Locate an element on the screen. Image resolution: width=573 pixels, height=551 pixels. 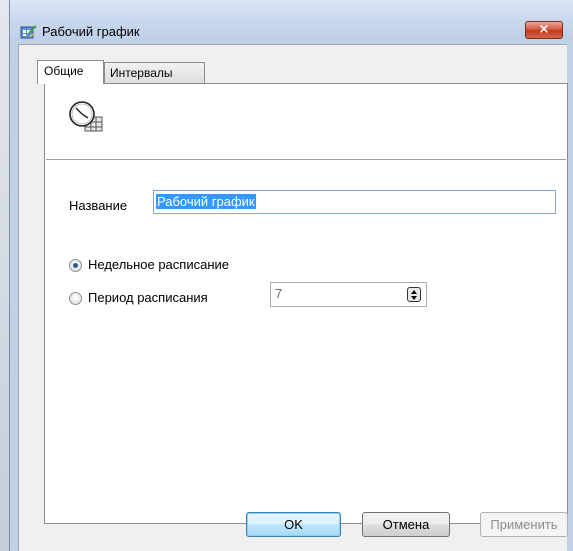
tab-general: Общие is located at coordinates (70, 72).